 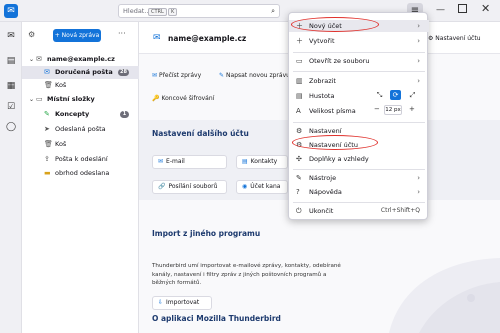 What do you see at coordinates (206, 233) in the screenshot?
I see `import-section-title: Import z jiného programu` at bounding box center [206, 233].